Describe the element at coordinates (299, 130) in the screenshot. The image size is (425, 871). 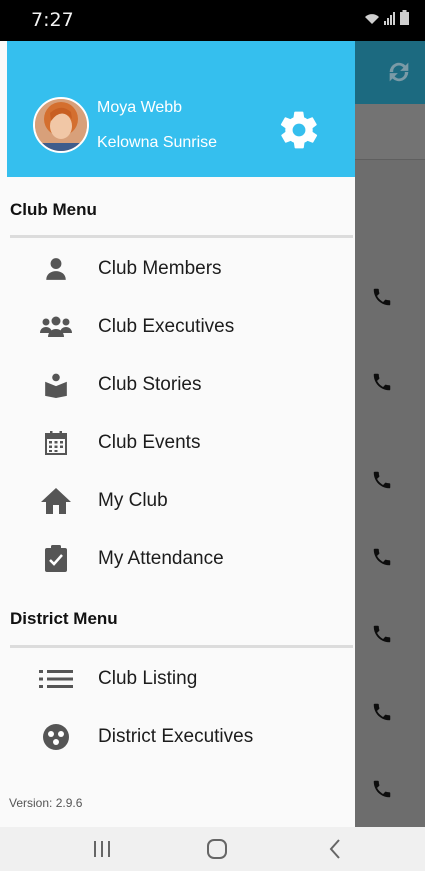
I see `settings-gear-icon` at that location.